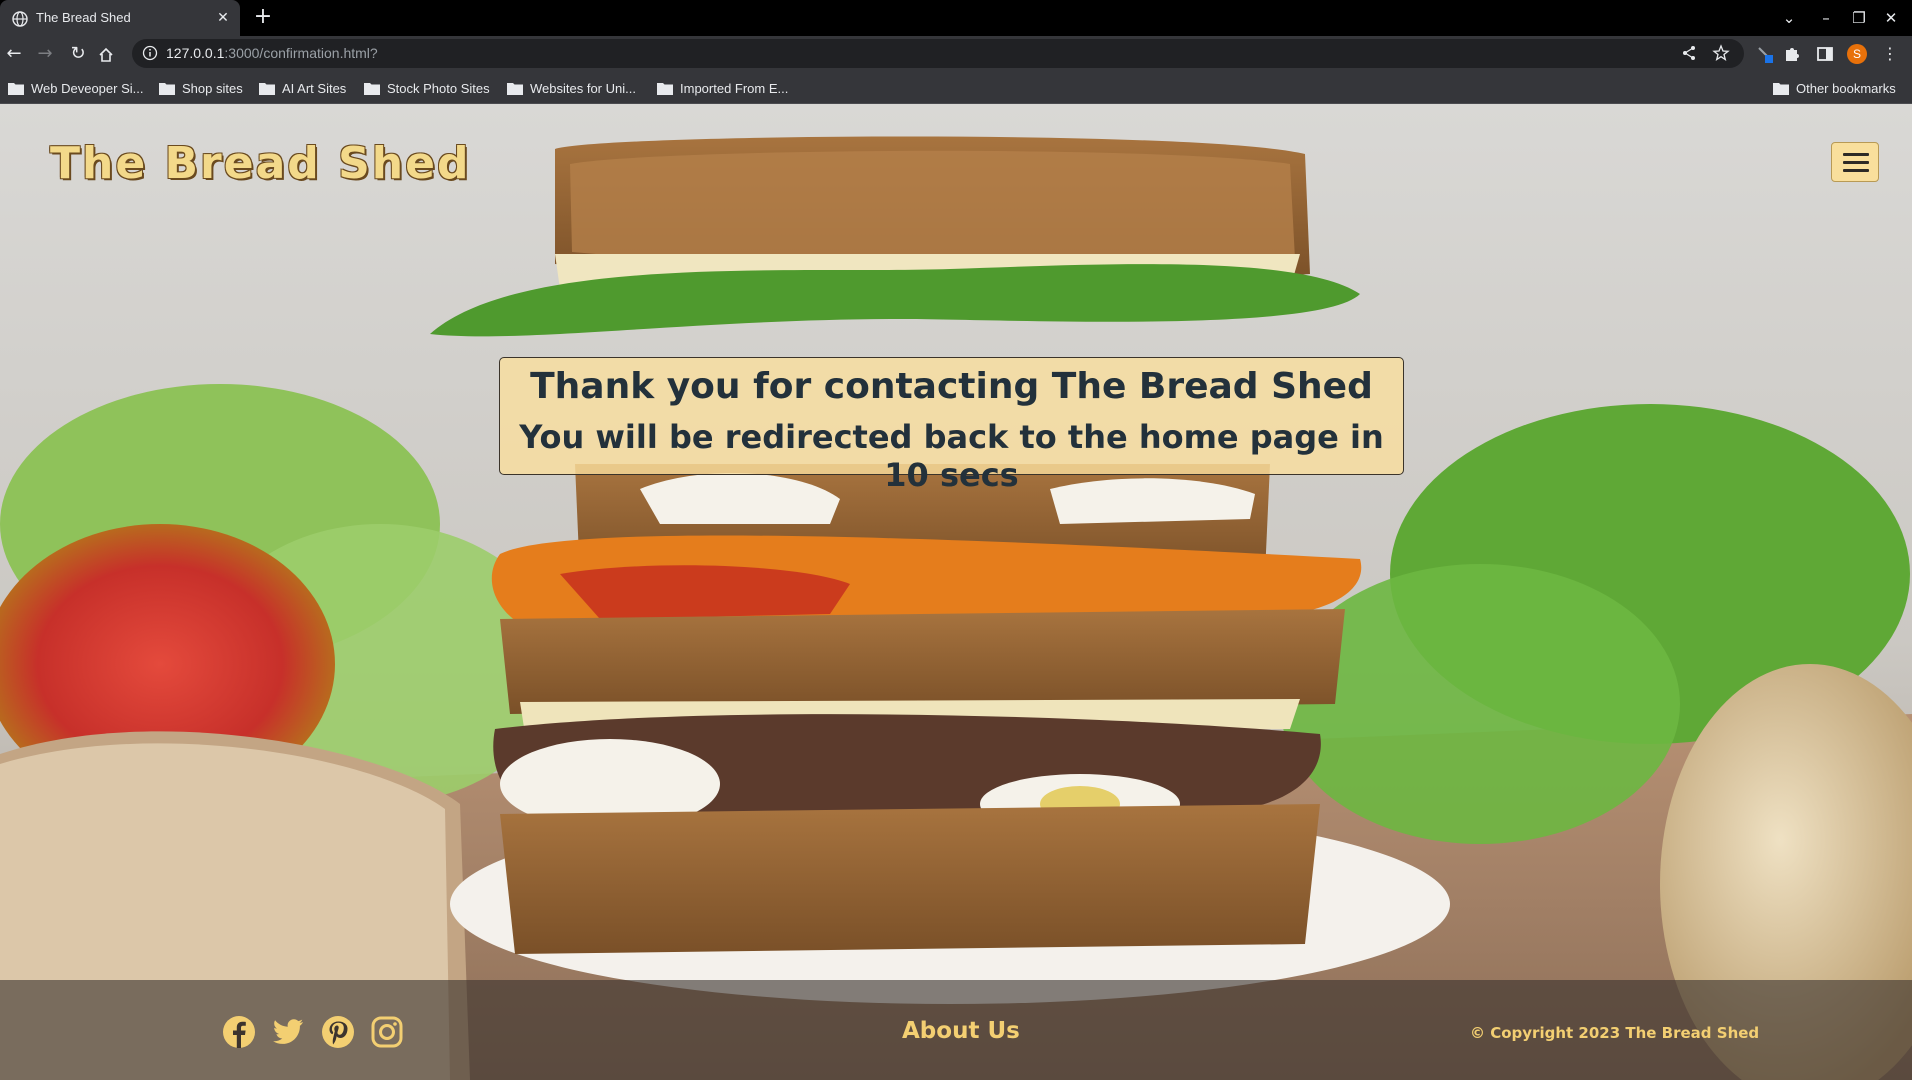 The height and width of the screenshot is (1080, 1912). Describe the element at coordinates (438, 88) in the screenshot. I see `bookmark-label: Stock Photo Sites` at that location.